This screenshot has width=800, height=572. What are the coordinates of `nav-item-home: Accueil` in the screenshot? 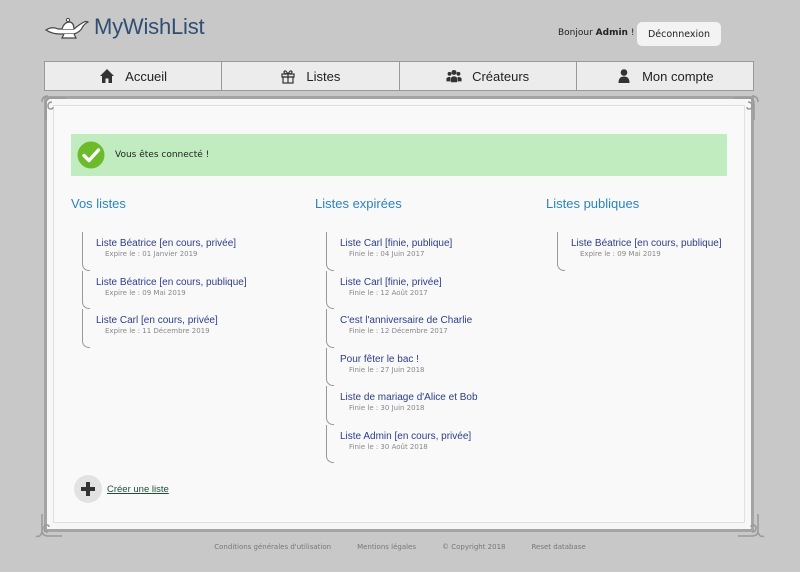 It's located at (134, 76).